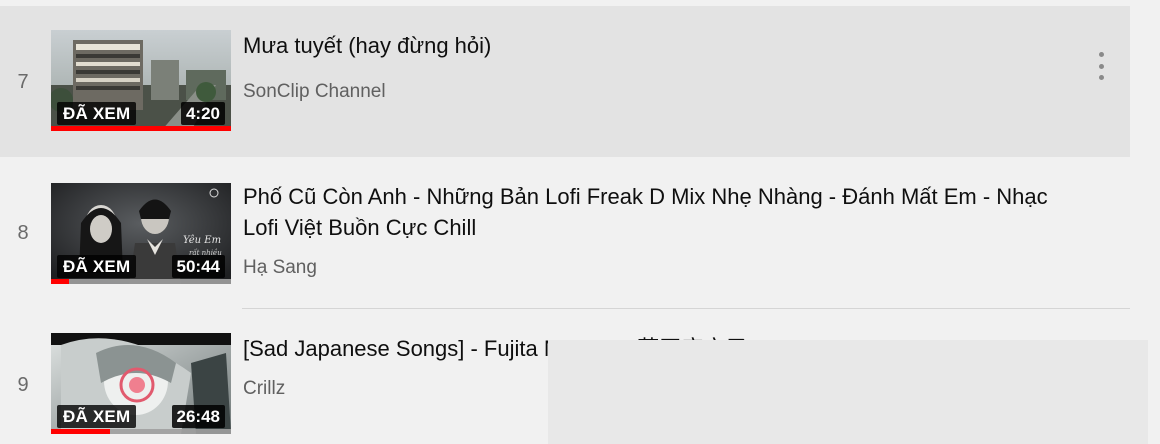 The height and width of the screenshot is (444, 1160). What do you see at coordinates (198, 266) in the screenshot?
I see `duration-badge: 50:44` at bounding box center [198, 266].